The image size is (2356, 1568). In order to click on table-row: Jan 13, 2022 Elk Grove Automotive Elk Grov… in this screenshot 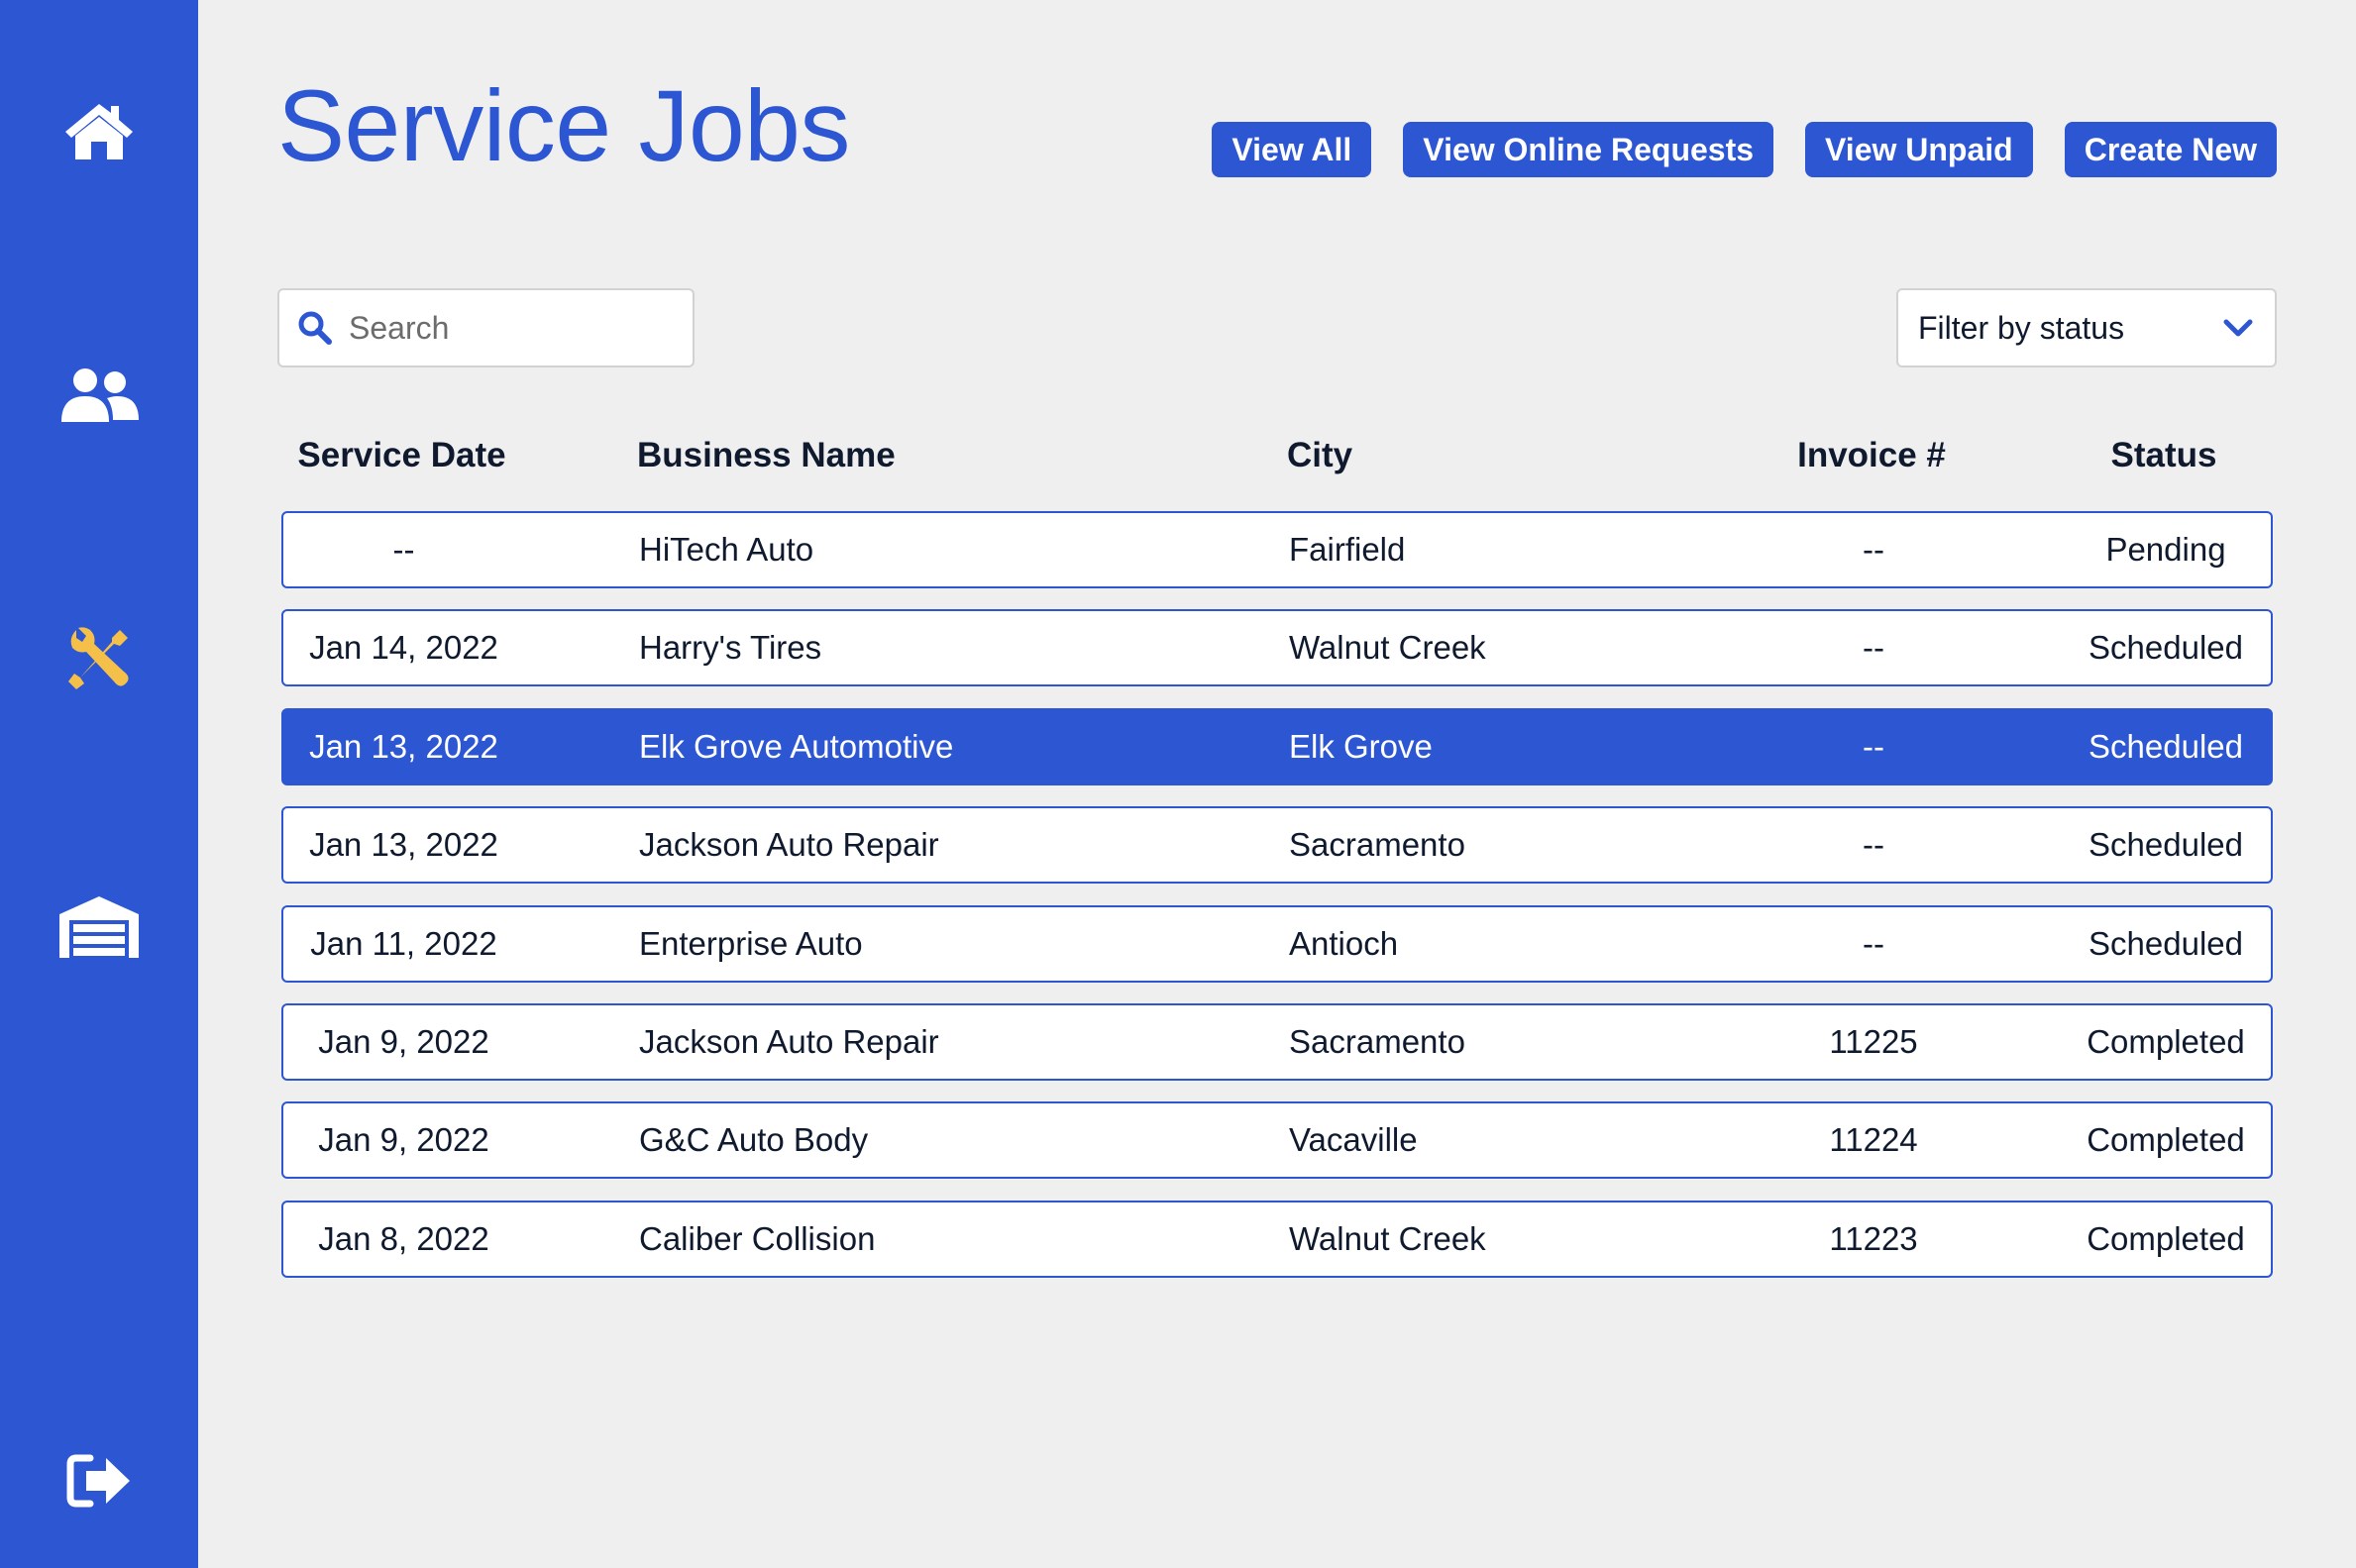, I will do `click(1277, 746)`.